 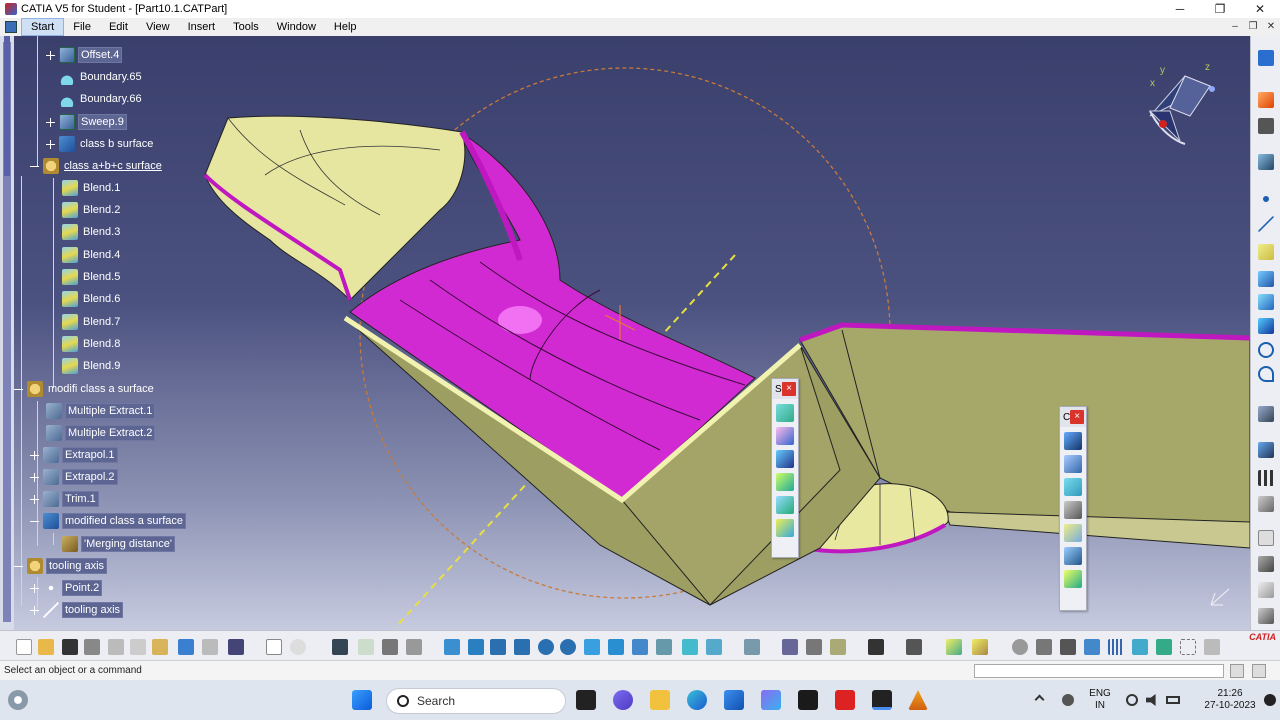 What do you see at coordinates (85, 389) in the screenshot?
I see `tree-item-modifi-class-a: modifi class a surface` at bounding box center [85, 389].